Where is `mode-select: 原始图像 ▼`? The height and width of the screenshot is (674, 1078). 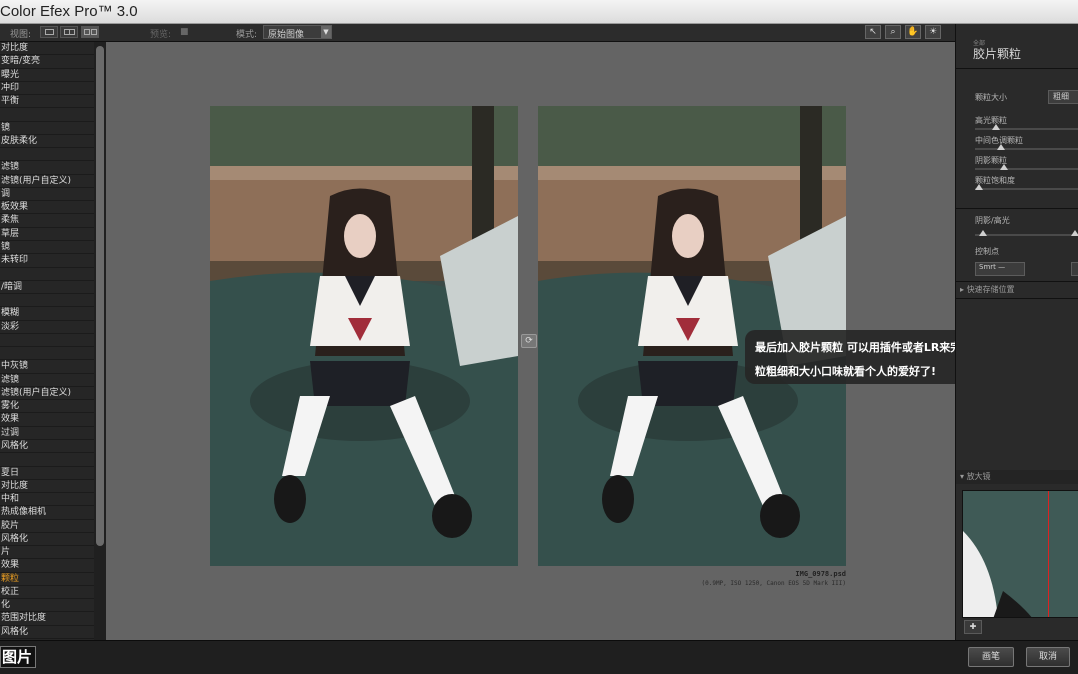
mode-select: 原始图像 ▼ is located at coordinates (297, 32).